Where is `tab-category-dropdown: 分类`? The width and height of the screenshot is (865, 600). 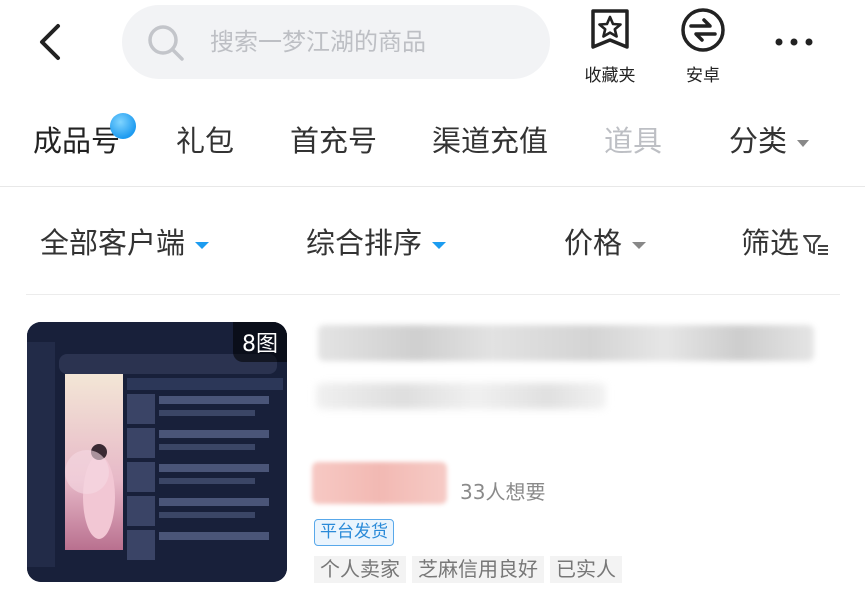
tab-category-dropdown: 分类 is located at coordinates (769, 139).